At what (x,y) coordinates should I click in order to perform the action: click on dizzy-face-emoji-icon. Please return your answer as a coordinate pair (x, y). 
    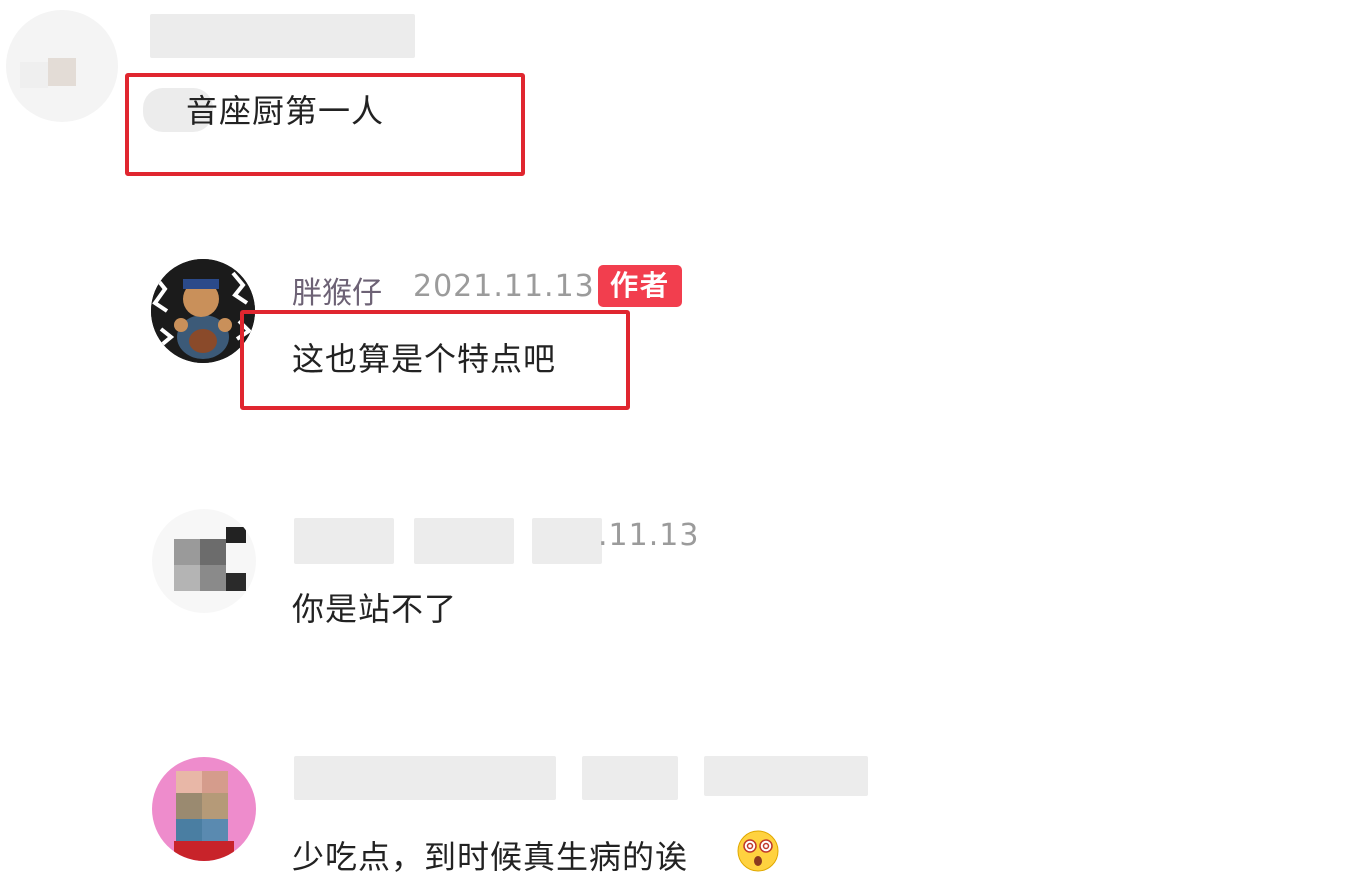
    Looking at the image, I should click on (758, 851).